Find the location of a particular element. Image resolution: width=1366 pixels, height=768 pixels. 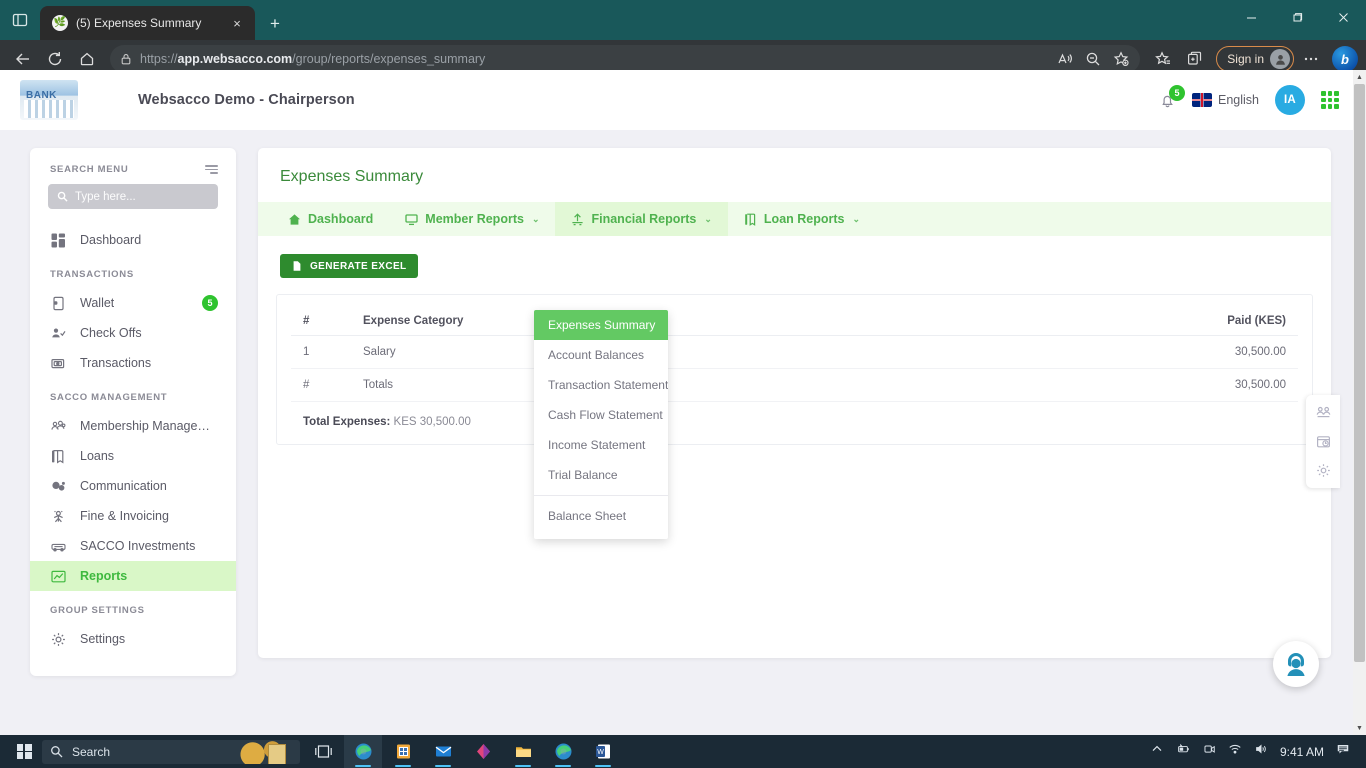

tab-dashboard: Dashboard is located at coordinates (330, 219).